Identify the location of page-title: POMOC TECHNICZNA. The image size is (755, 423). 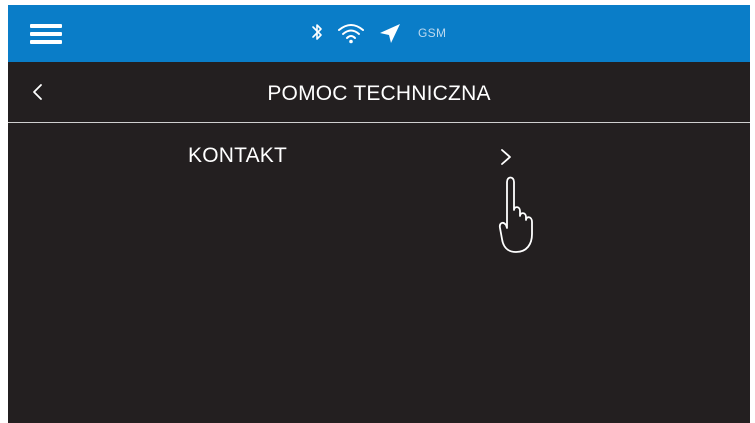
(379, 93).